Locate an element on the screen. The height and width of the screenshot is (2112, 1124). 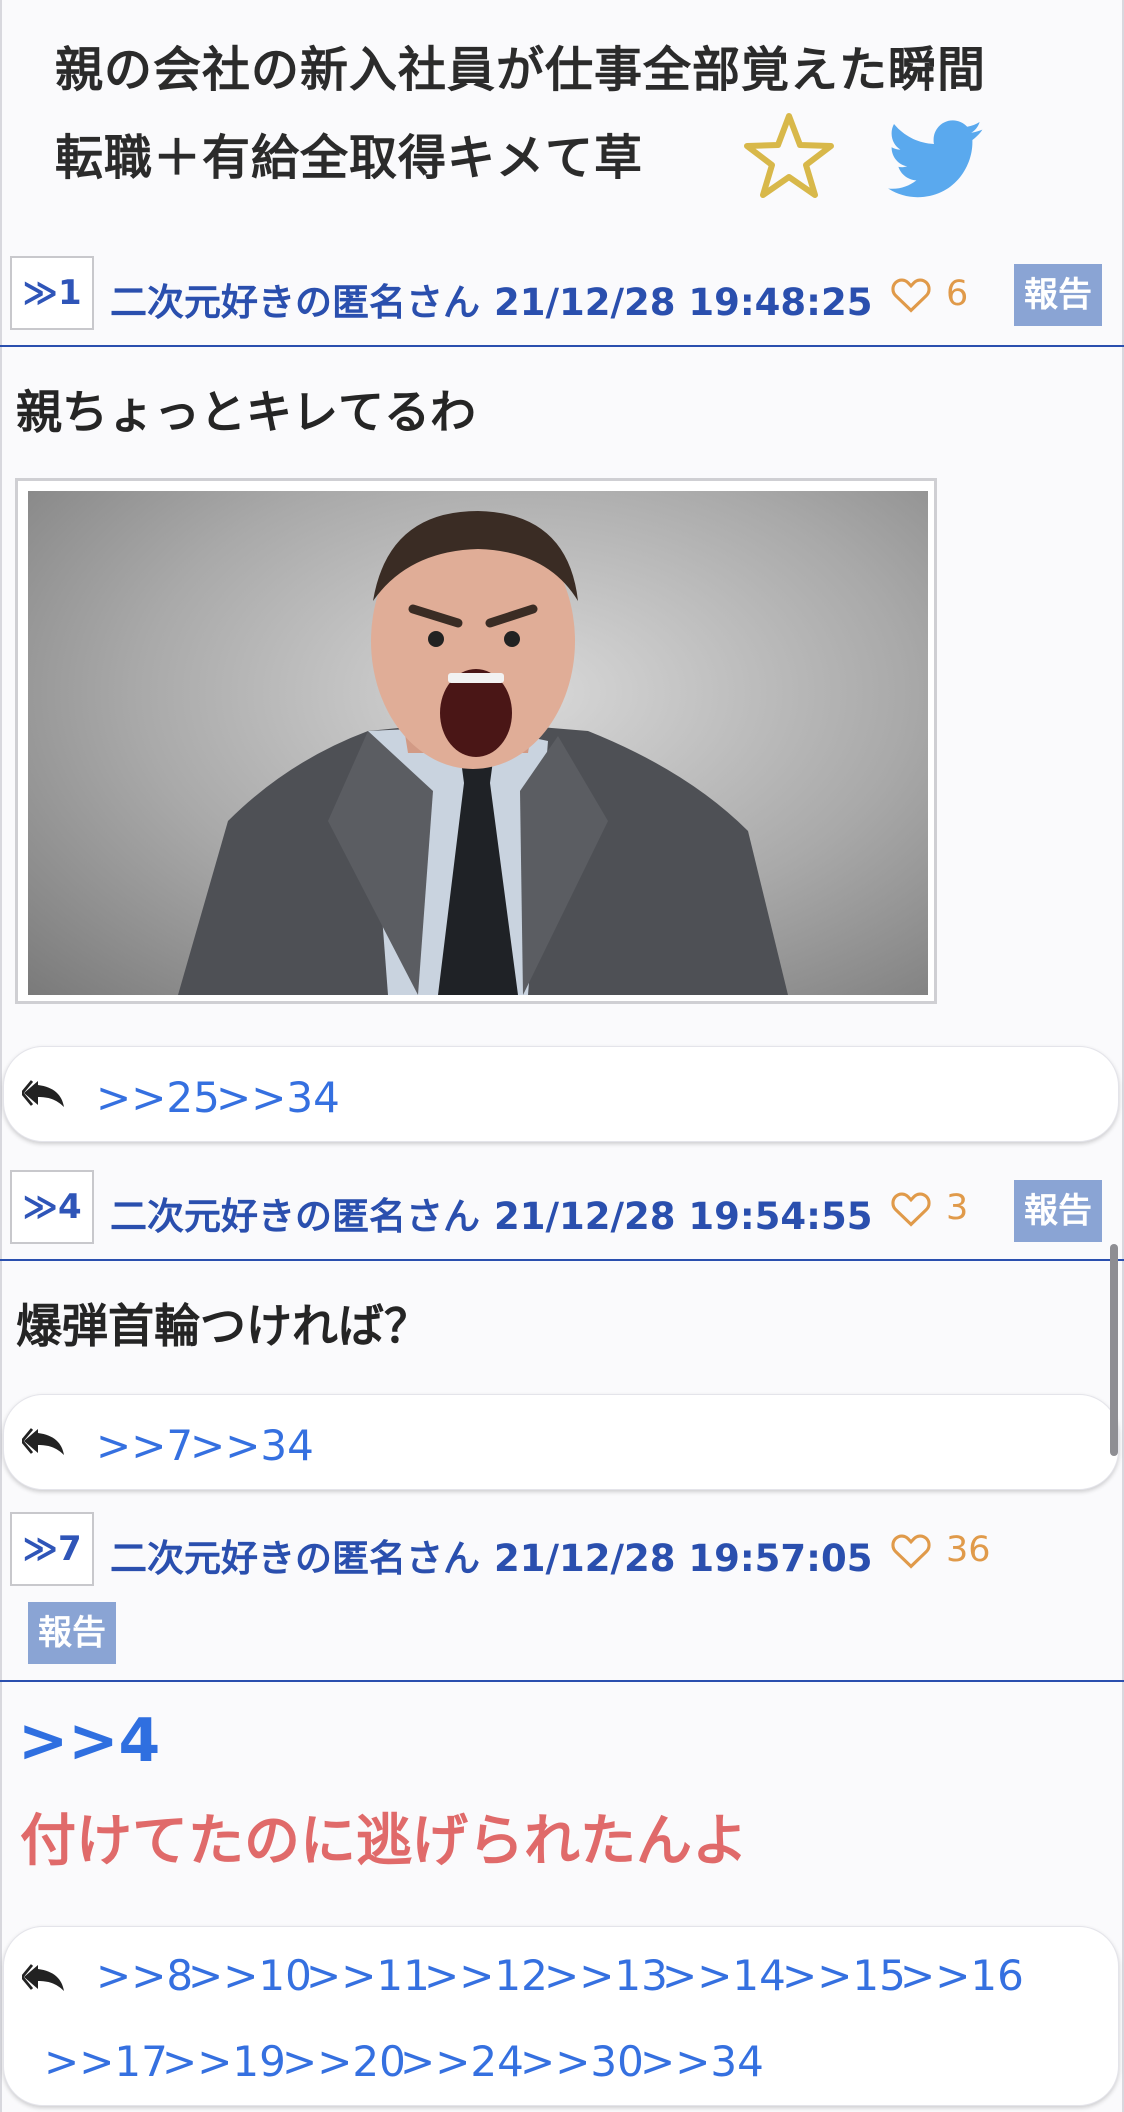
post-header: ≫4 二次元好きの匿名さん 21/12/28 19:54:55 3 報告 is located at coordinates (562, 1213).